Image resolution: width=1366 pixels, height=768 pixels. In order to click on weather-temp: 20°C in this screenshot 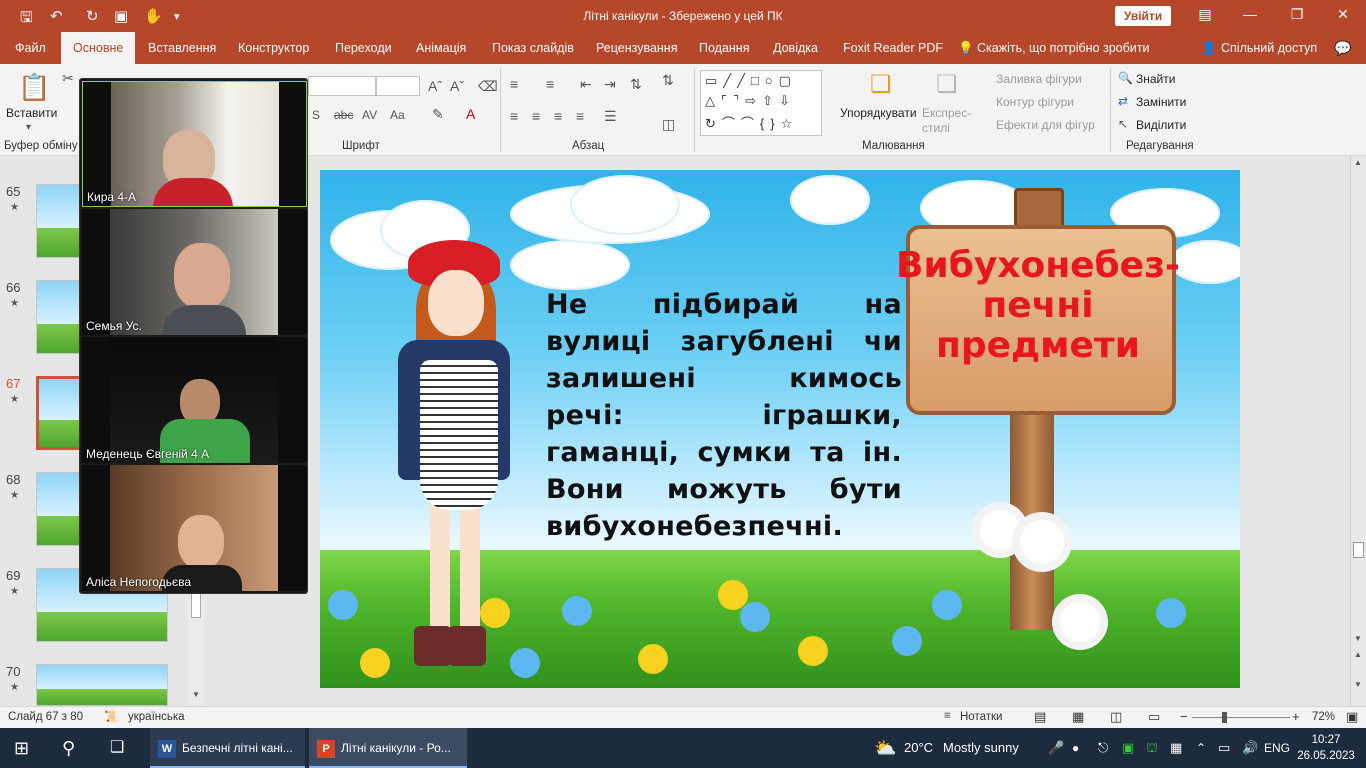, I will do `click(918, 748)`.